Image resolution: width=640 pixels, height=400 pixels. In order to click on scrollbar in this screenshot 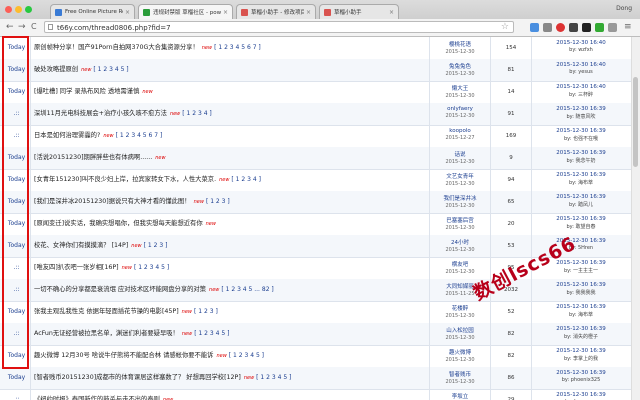, I will do `click(635, 218)`.